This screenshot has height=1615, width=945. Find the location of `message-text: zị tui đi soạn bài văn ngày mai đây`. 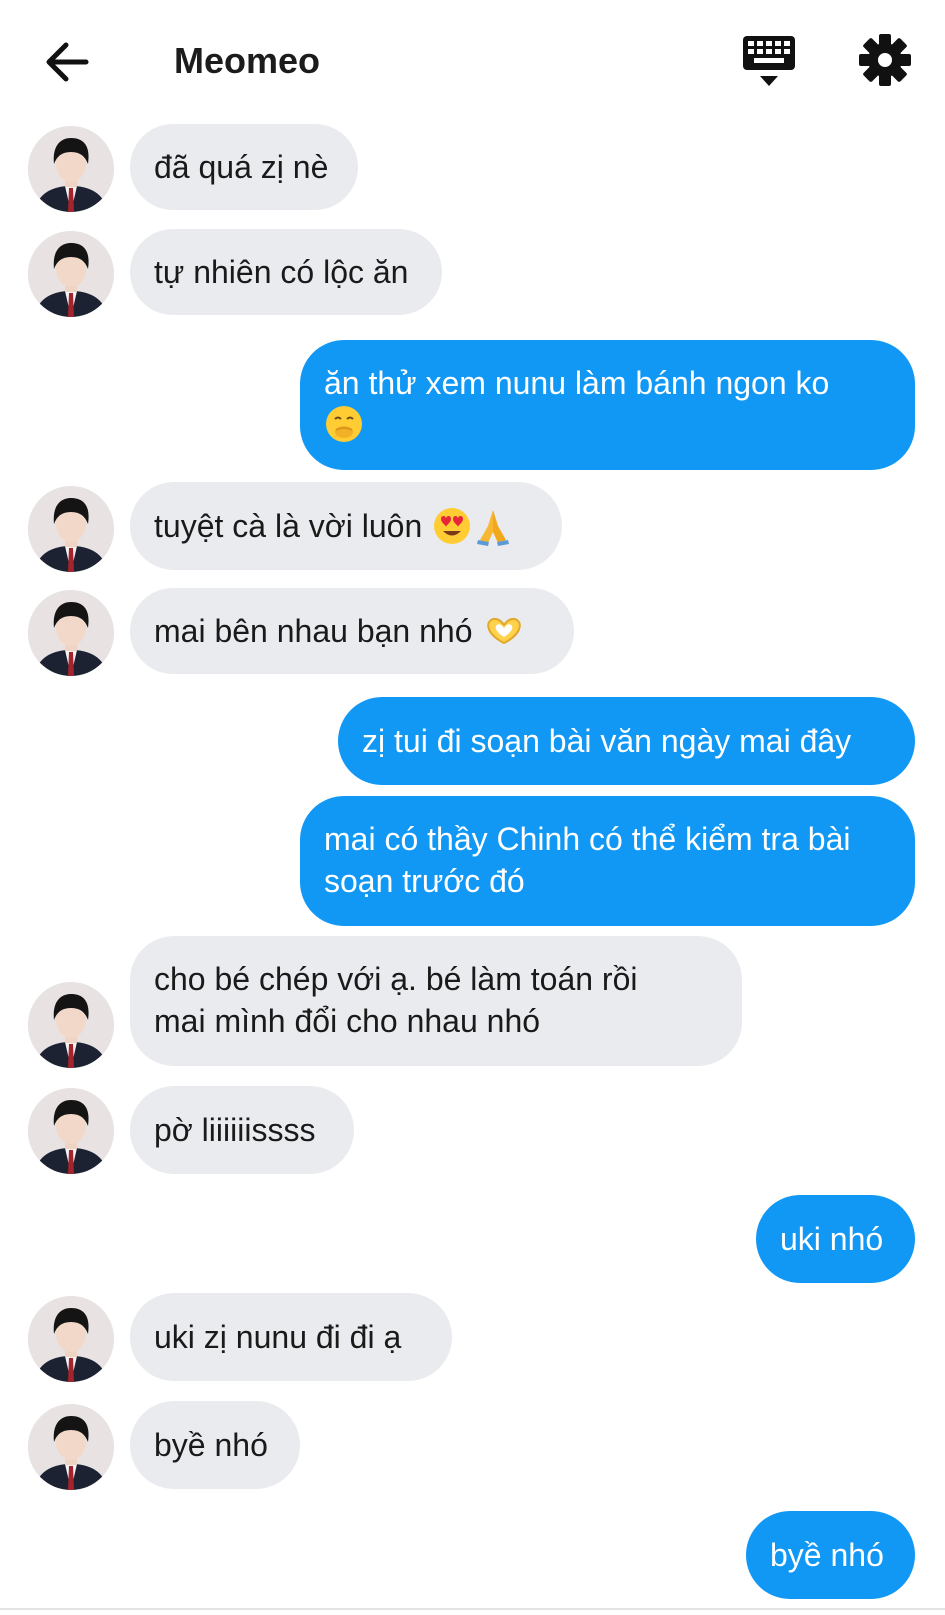

message-text: zị tui đi soạn bài văn ngày mai đây is located at coordinates (607, 741).